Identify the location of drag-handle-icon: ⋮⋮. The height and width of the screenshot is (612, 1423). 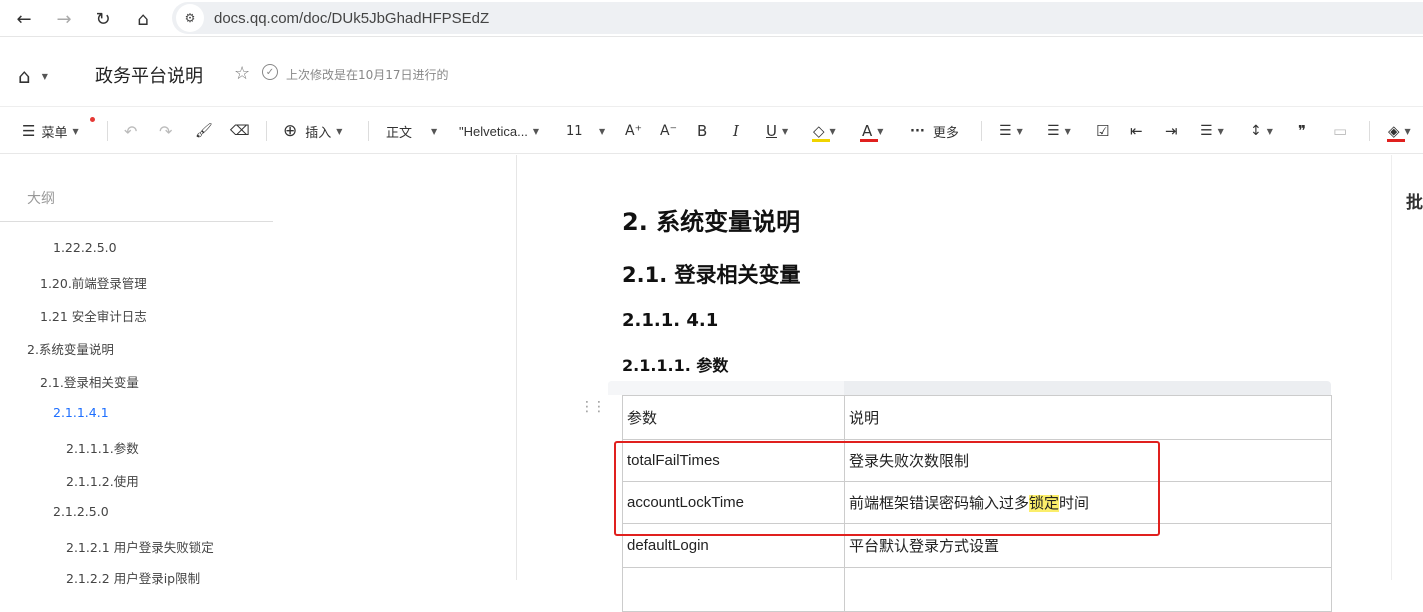
(593, 407).